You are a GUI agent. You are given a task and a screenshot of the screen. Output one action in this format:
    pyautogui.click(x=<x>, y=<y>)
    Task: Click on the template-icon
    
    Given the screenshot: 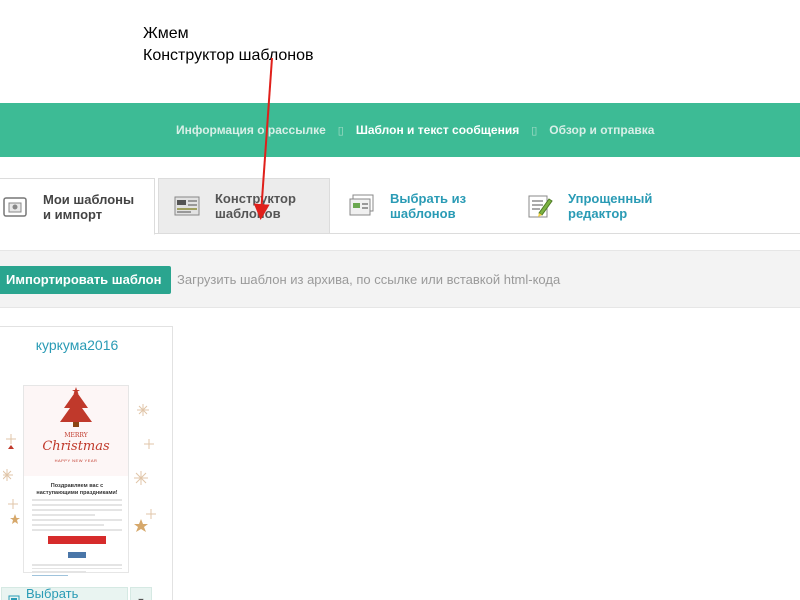 What is the action you would take?
    pyautogui.click(x=14, y=597)
    